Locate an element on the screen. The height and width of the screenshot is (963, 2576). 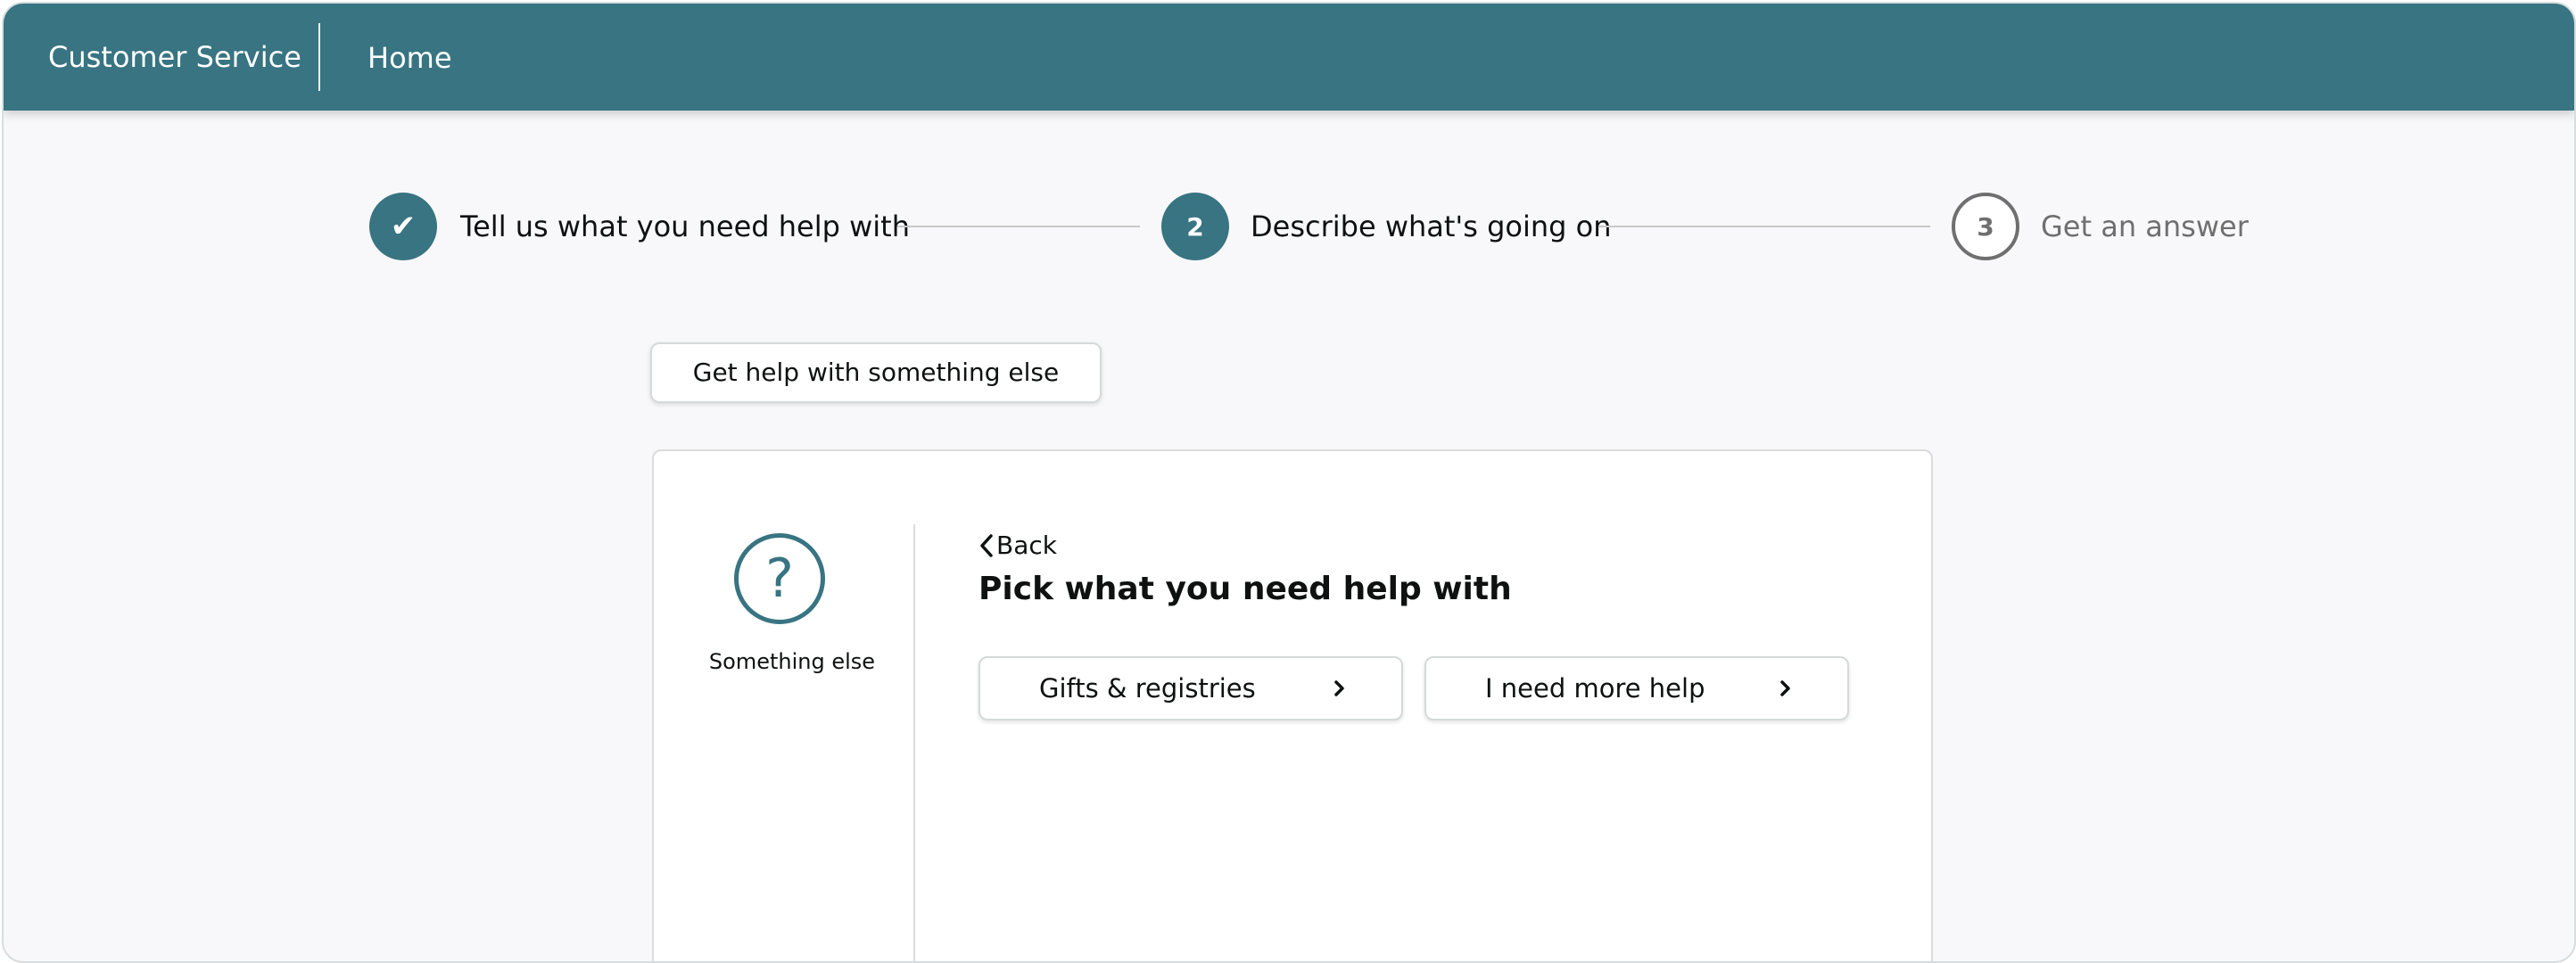
option-label: Gifts & registries is located at coordinates (1148, 688).